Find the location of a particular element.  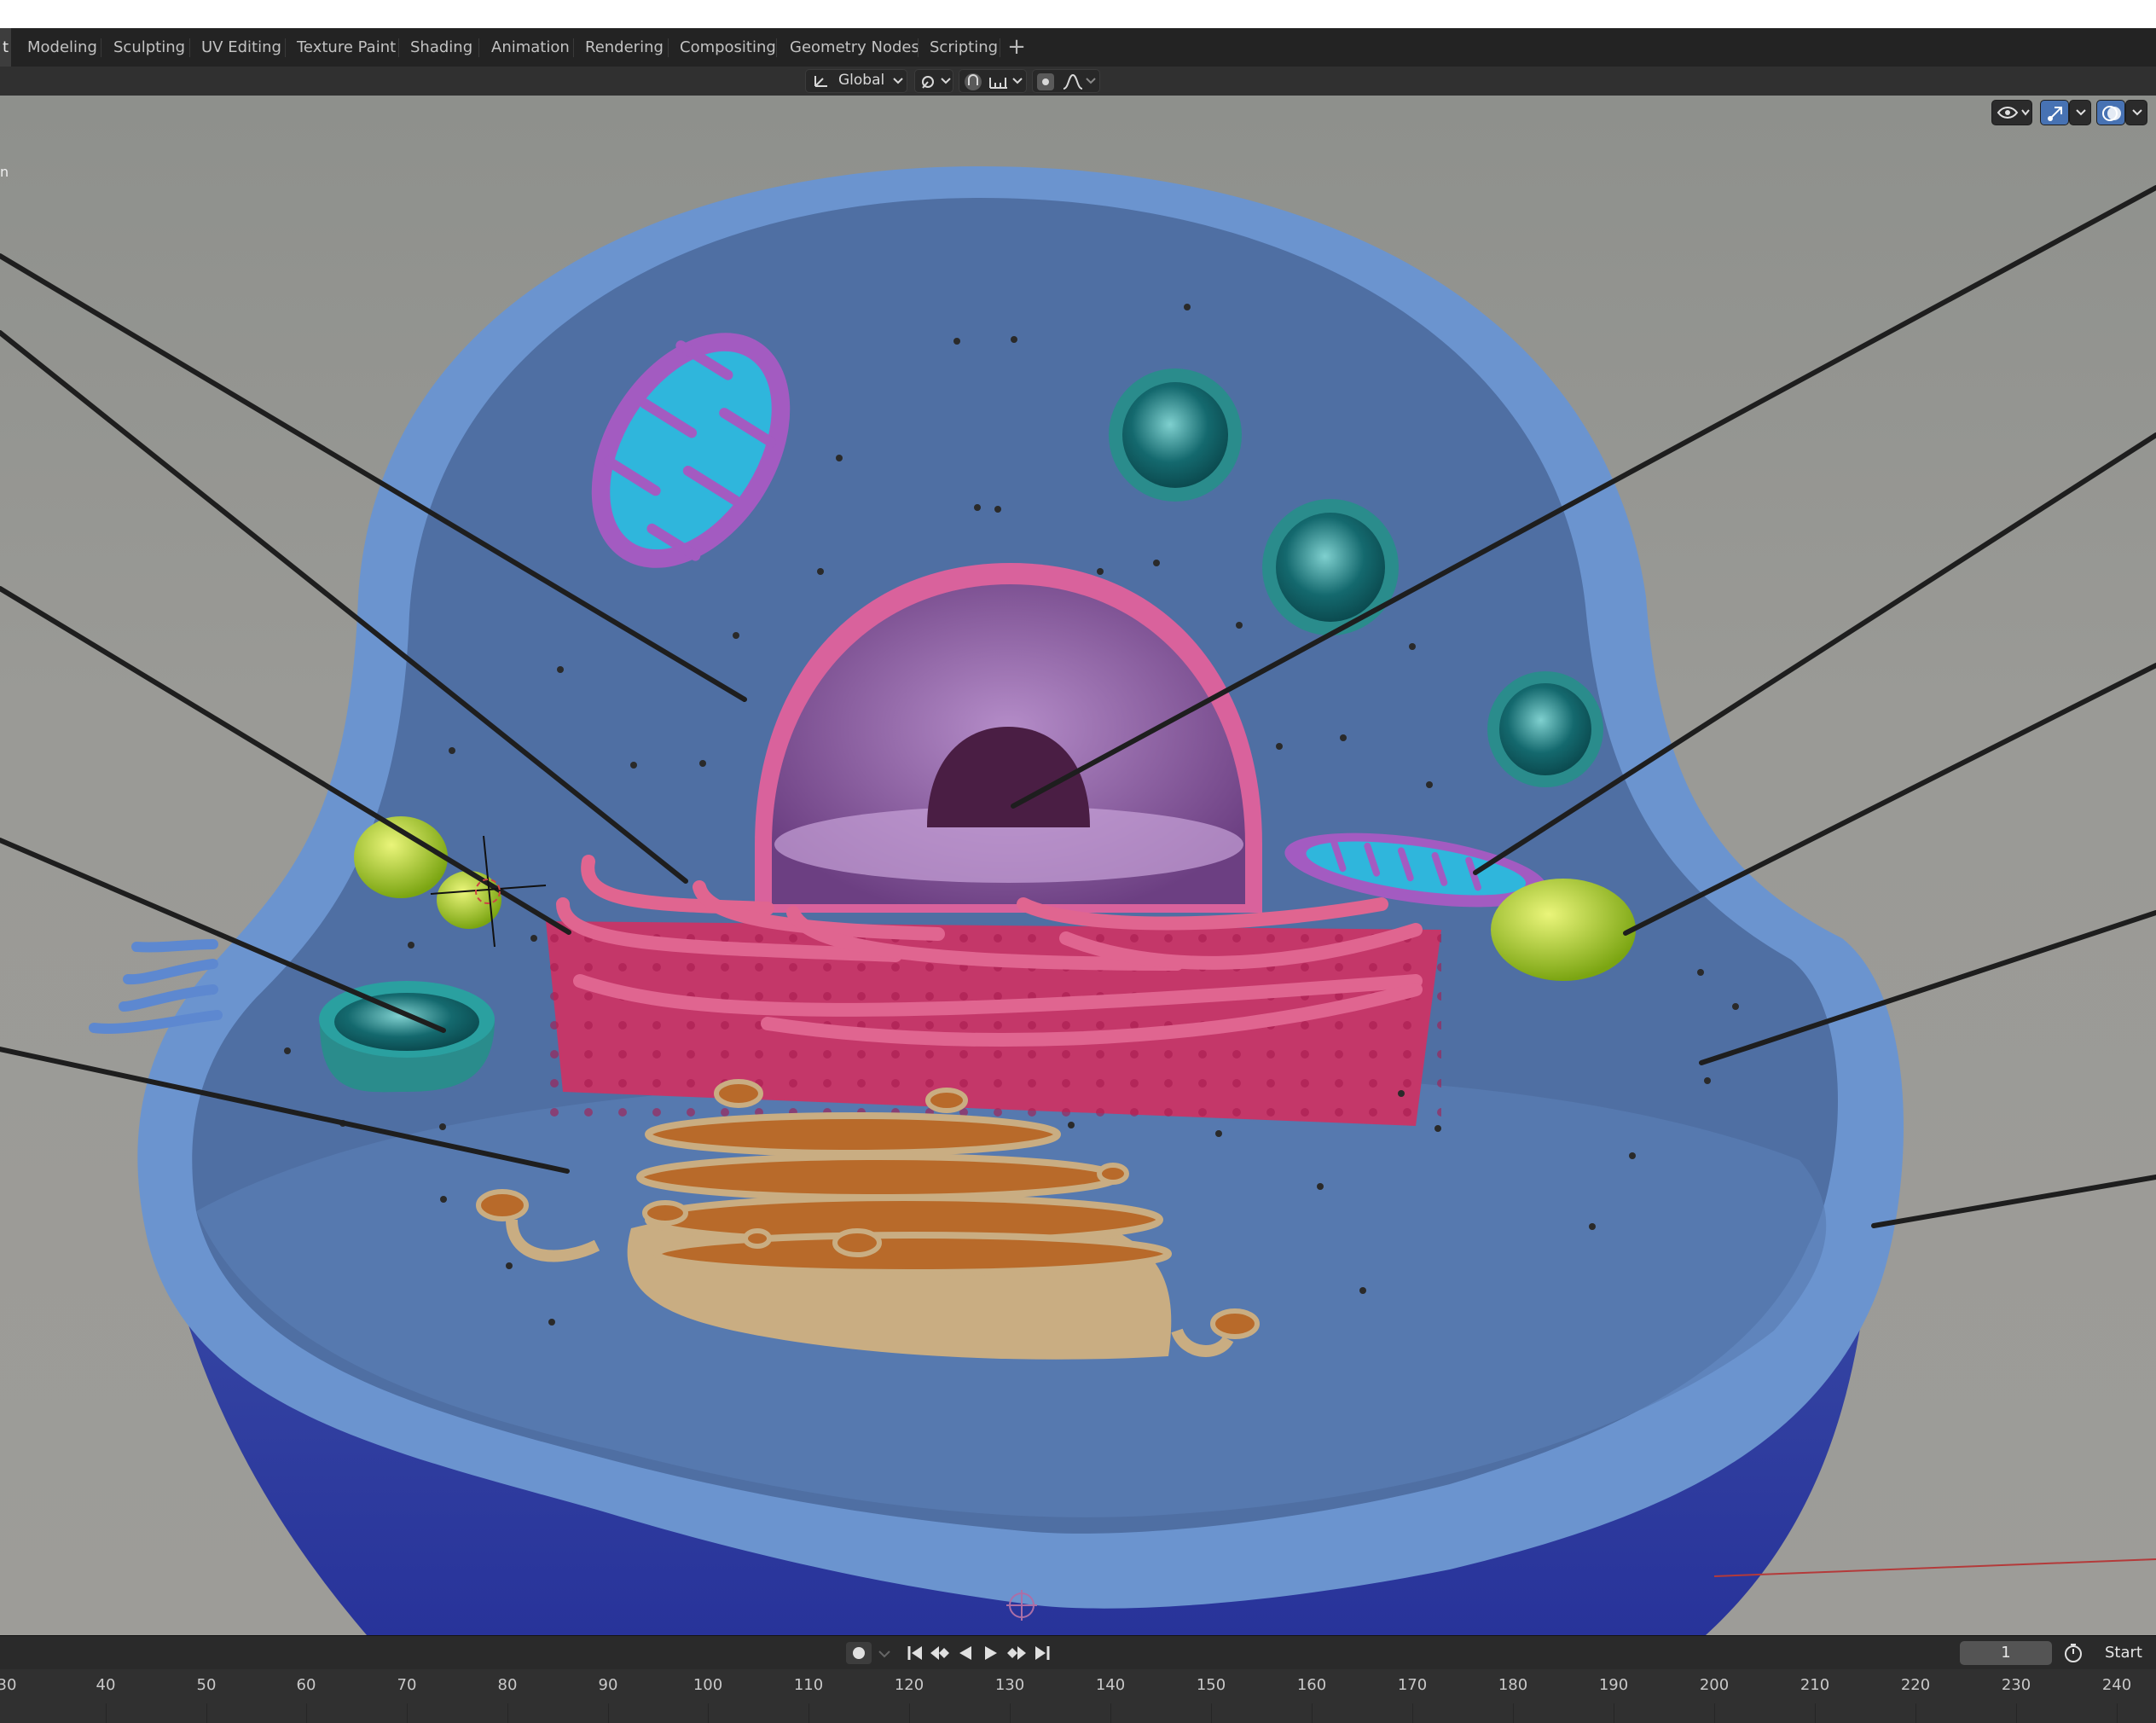

jump-end-button is located at coordinates (1042, 1653).